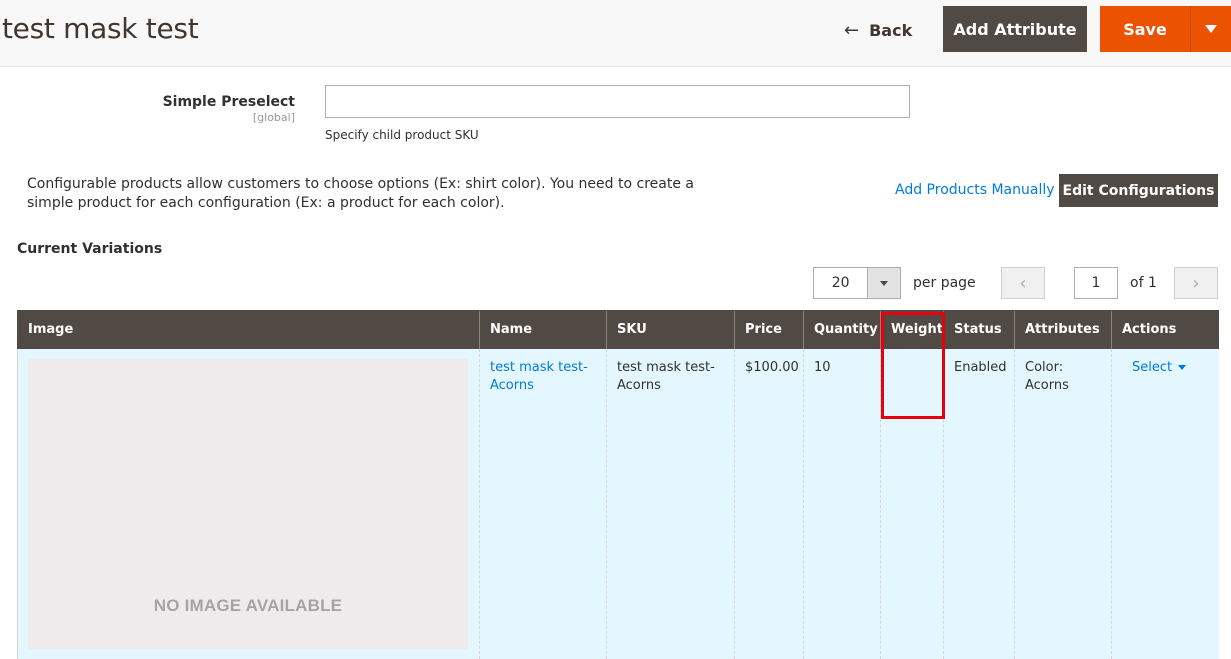 This screenshot has height=659, width=1231. What do you see at coordinates (615, 33) in the screenshot?
I see `page-header: test mask test ← Back Add Attribute Save` at bounding box center [615, 33].